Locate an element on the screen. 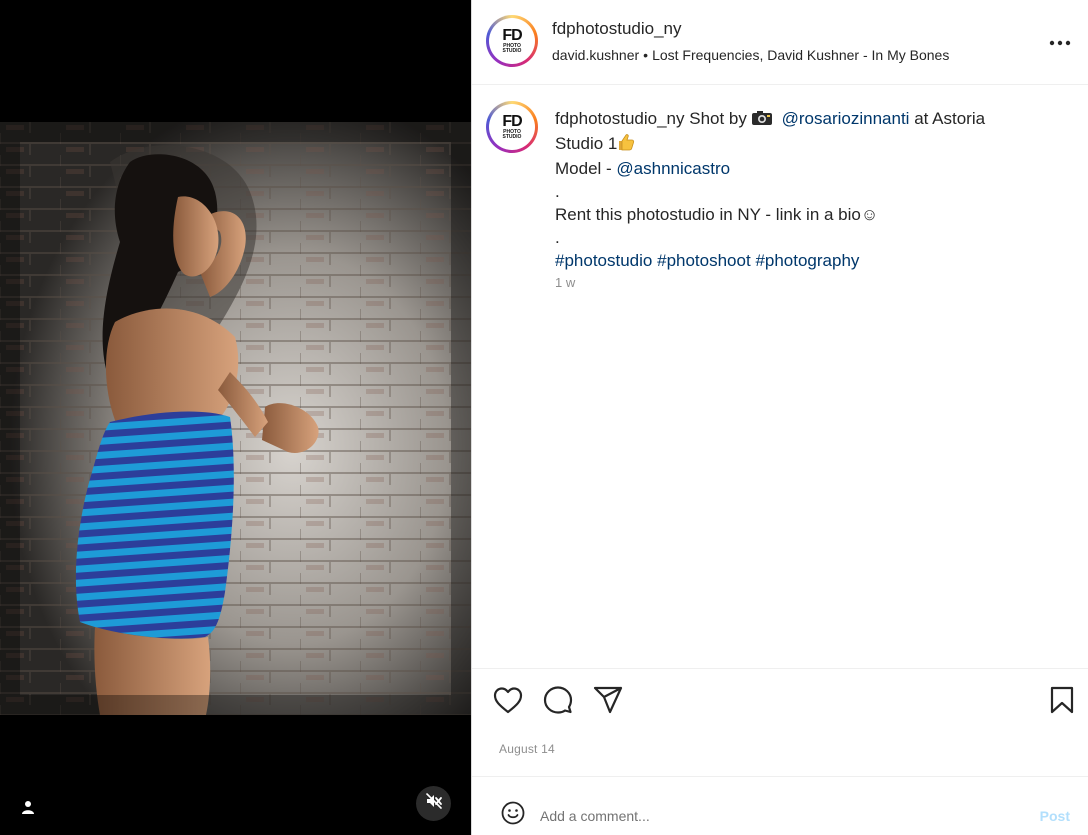  mute-toggle-button is located at coordinates (433, 803).